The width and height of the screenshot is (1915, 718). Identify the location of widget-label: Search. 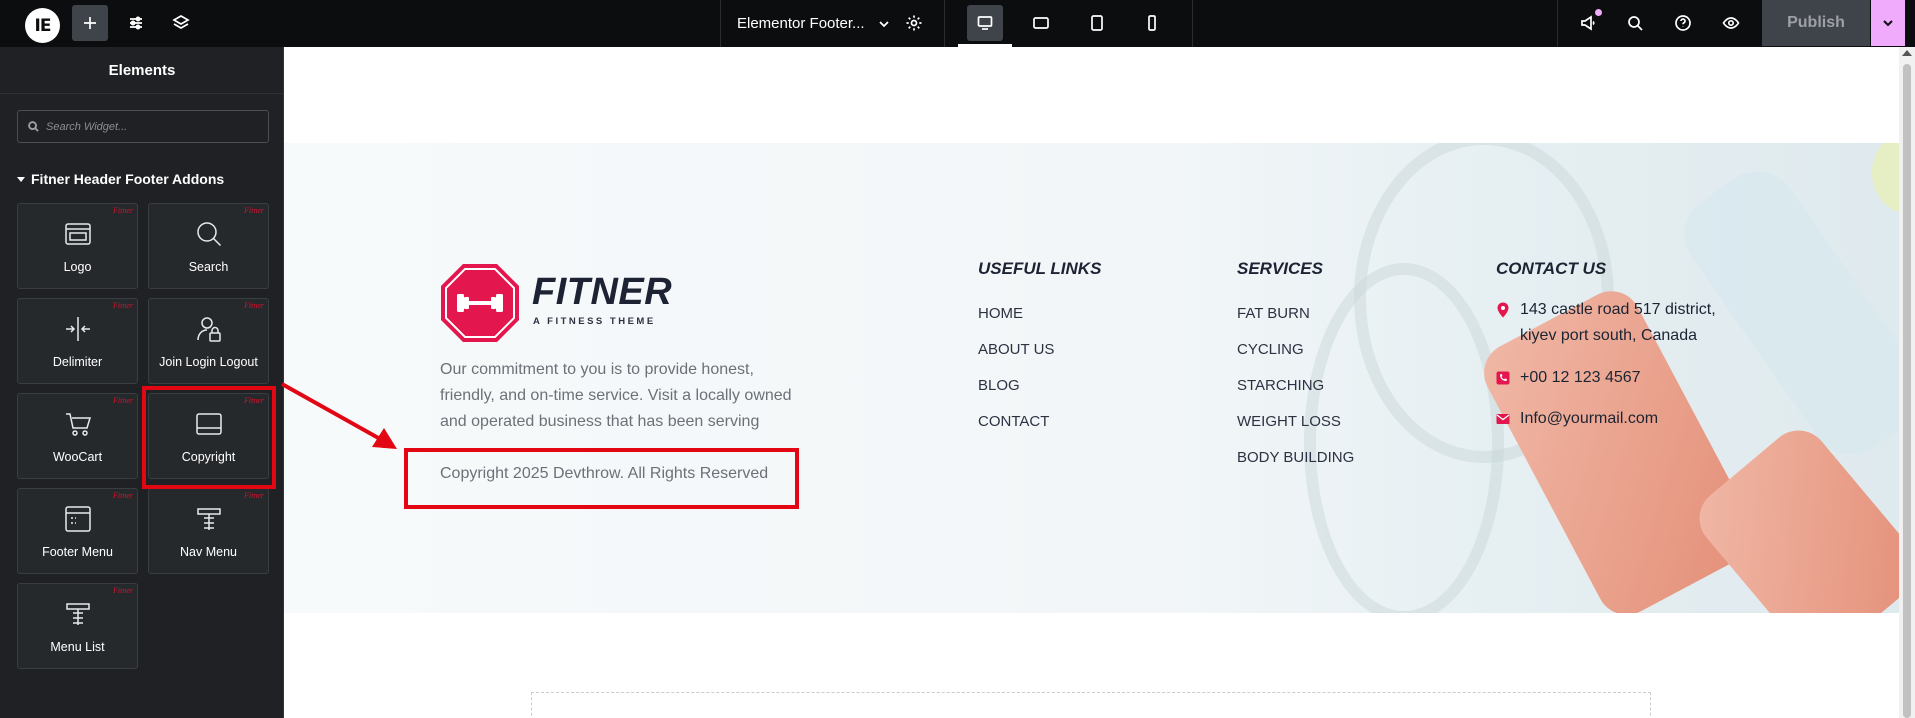
(208, 267).